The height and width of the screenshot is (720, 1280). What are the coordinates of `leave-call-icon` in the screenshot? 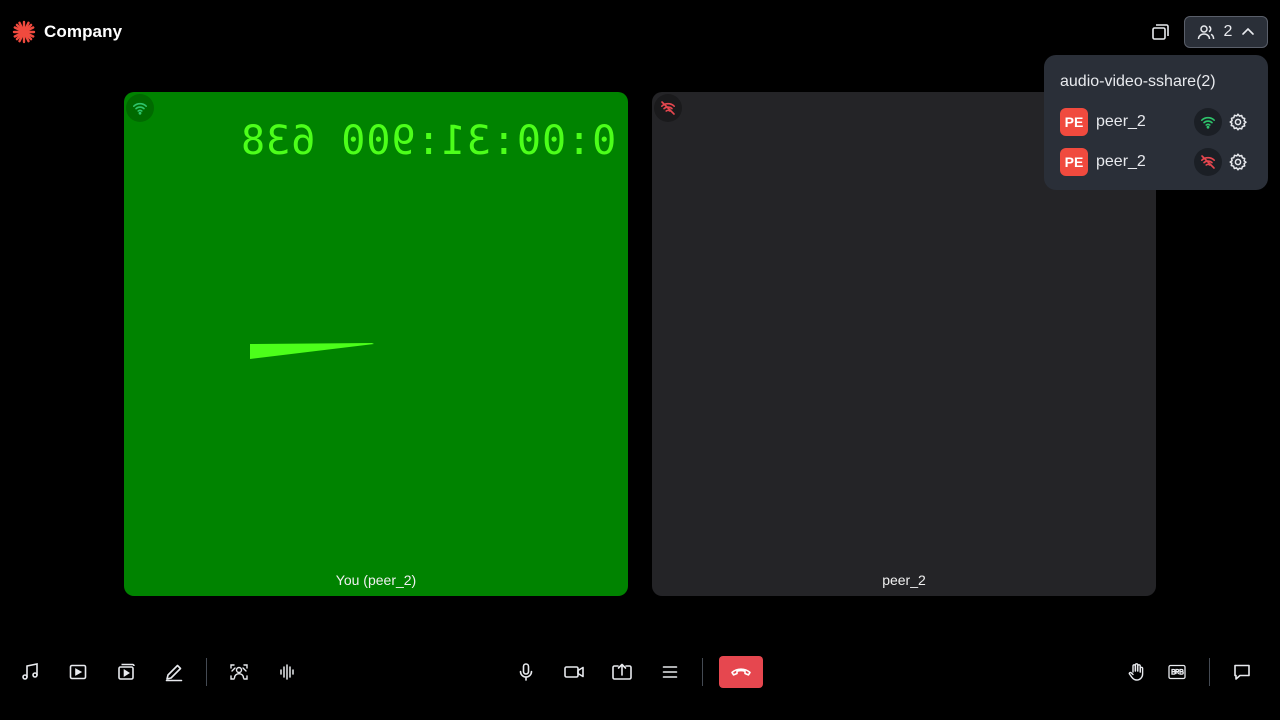 It's located at (741, 672).